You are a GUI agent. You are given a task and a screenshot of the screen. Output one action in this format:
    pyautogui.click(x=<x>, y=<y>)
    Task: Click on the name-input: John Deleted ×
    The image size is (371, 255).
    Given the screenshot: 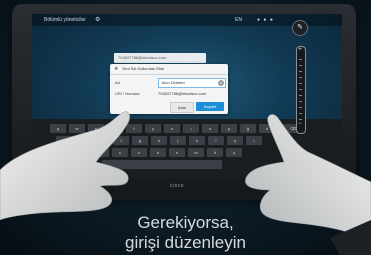 What is the action you would take?
    pyautogui.click(x=192, y=83)
    